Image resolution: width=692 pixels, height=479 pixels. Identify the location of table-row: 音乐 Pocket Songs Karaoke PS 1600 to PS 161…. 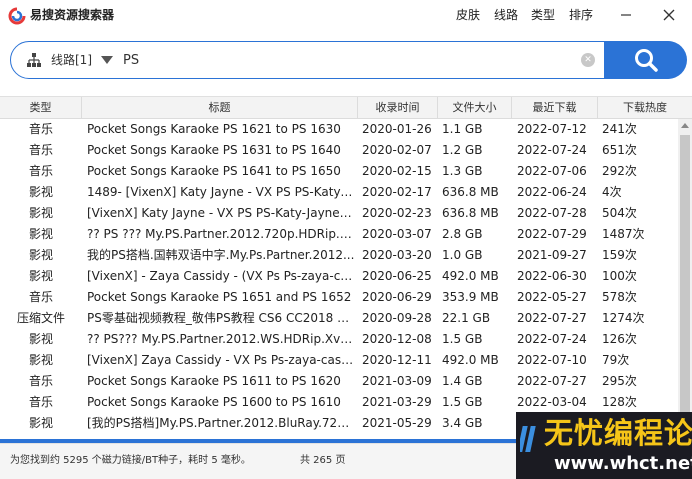
(339, 402).